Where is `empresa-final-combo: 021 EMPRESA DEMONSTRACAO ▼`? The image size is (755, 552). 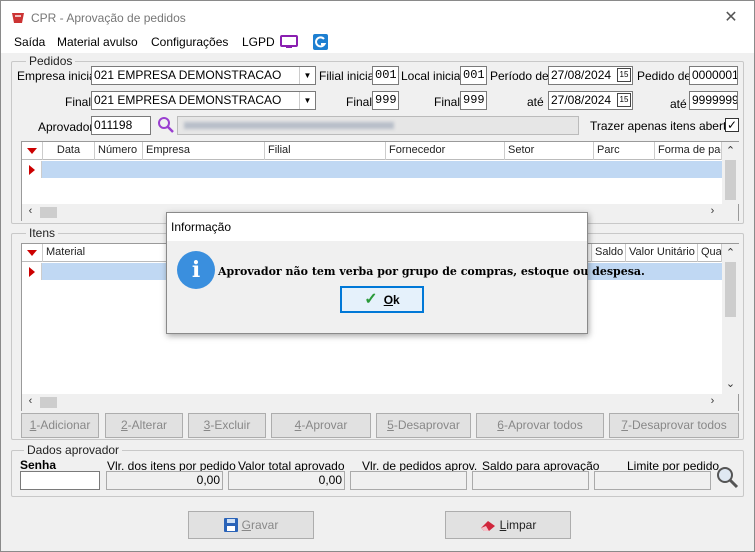 empresa-final-combo: 021 EMPRESA DEMONSTRACAO ▼ is located at coordinates (203, 100).